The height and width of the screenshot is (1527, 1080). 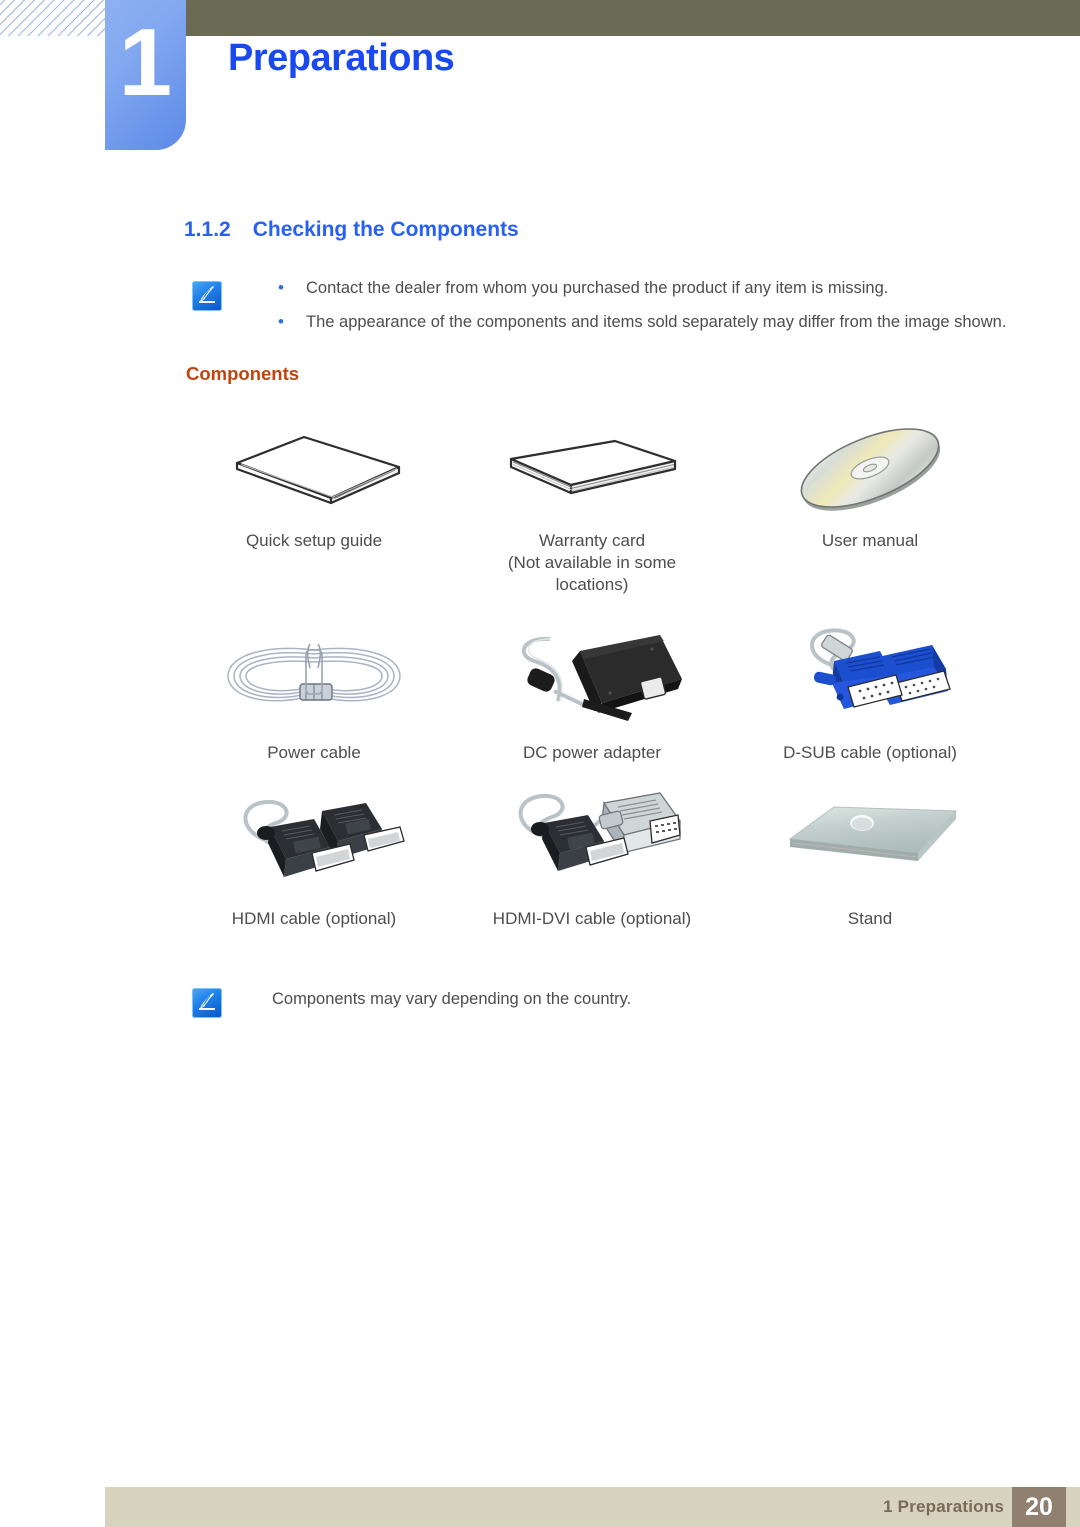 What do you see at coordinates (341, 58) in the screenshot?
I see `page-title: Preparations` at bounding box center [341, 58].